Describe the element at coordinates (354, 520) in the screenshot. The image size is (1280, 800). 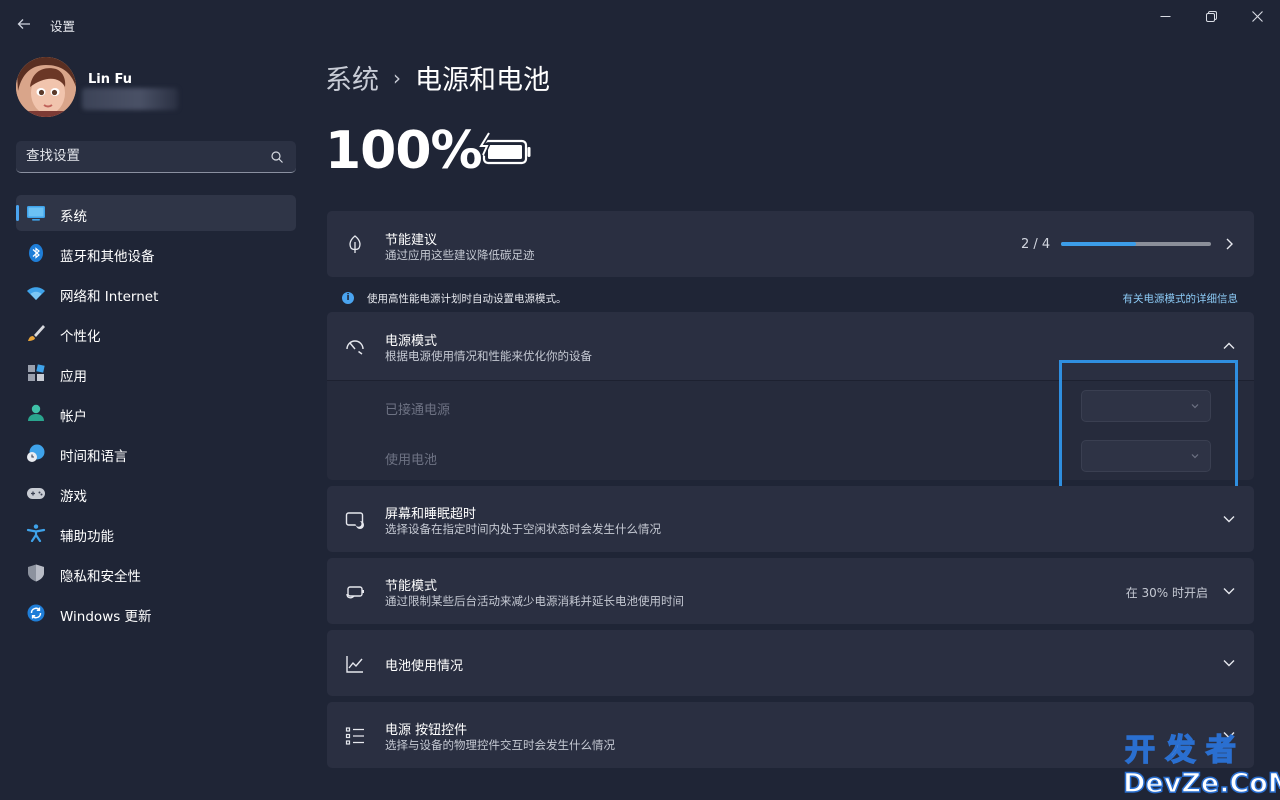
I see `screen-sleep-icon` at that location.